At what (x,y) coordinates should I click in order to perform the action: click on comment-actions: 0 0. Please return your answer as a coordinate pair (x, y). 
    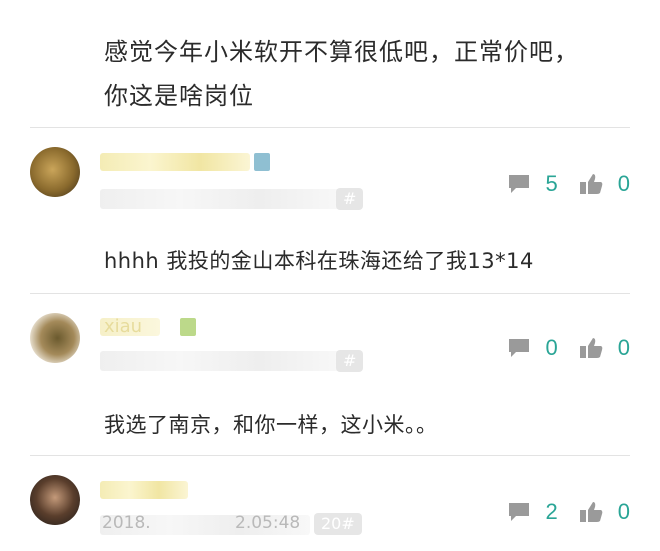
    Looking at the image, I should click on (568, 348).